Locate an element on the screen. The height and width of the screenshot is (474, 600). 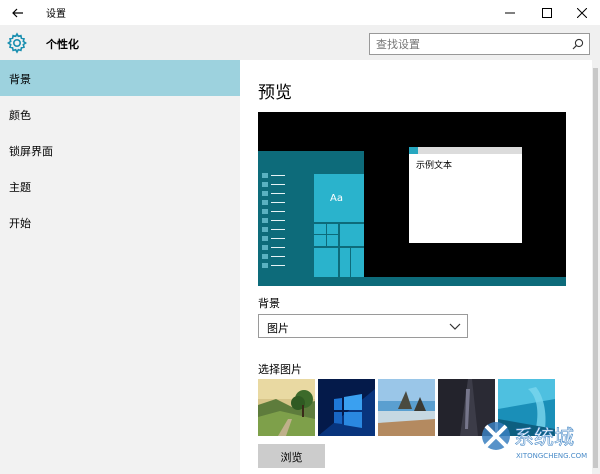
maximize-icon is located at coordinates (547, 12).